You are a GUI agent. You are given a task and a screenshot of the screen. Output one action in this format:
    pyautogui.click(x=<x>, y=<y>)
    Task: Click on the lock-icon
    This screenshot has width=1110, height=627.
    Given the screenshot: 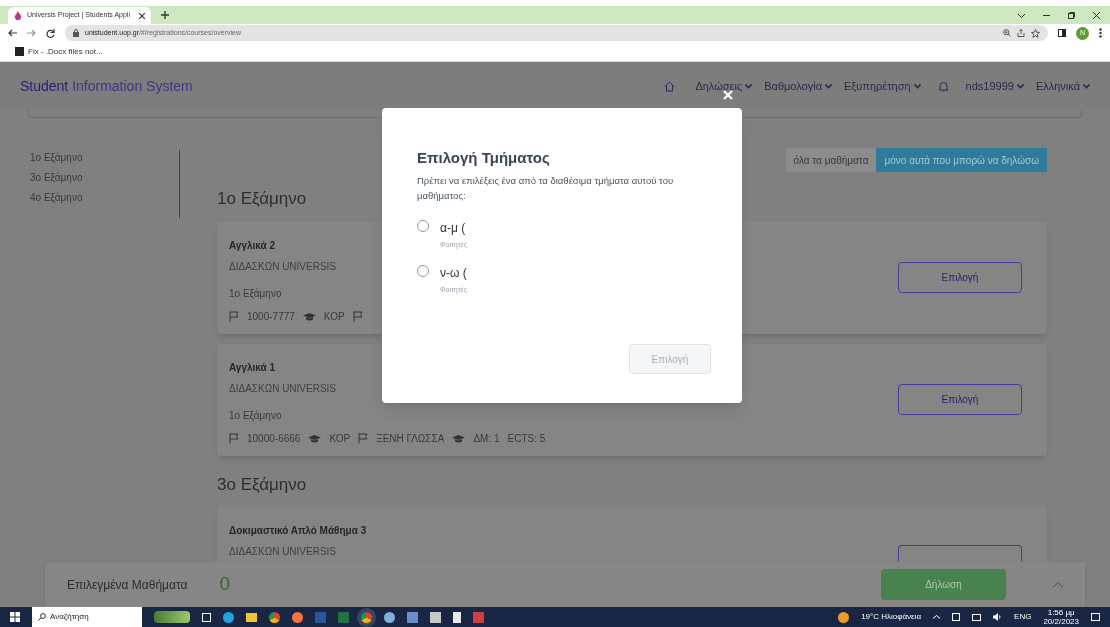 What is the action you would take?
    pyautogui.click(x=76, y=33)
    